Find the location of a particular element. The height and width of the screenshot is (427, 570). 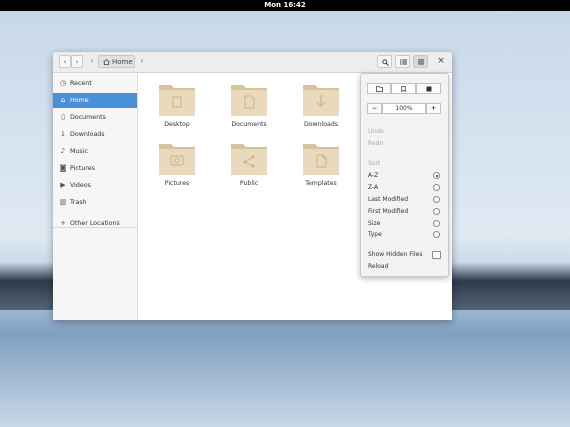

chevron-left-icon: ‹ is located at coordinates (92, 61).